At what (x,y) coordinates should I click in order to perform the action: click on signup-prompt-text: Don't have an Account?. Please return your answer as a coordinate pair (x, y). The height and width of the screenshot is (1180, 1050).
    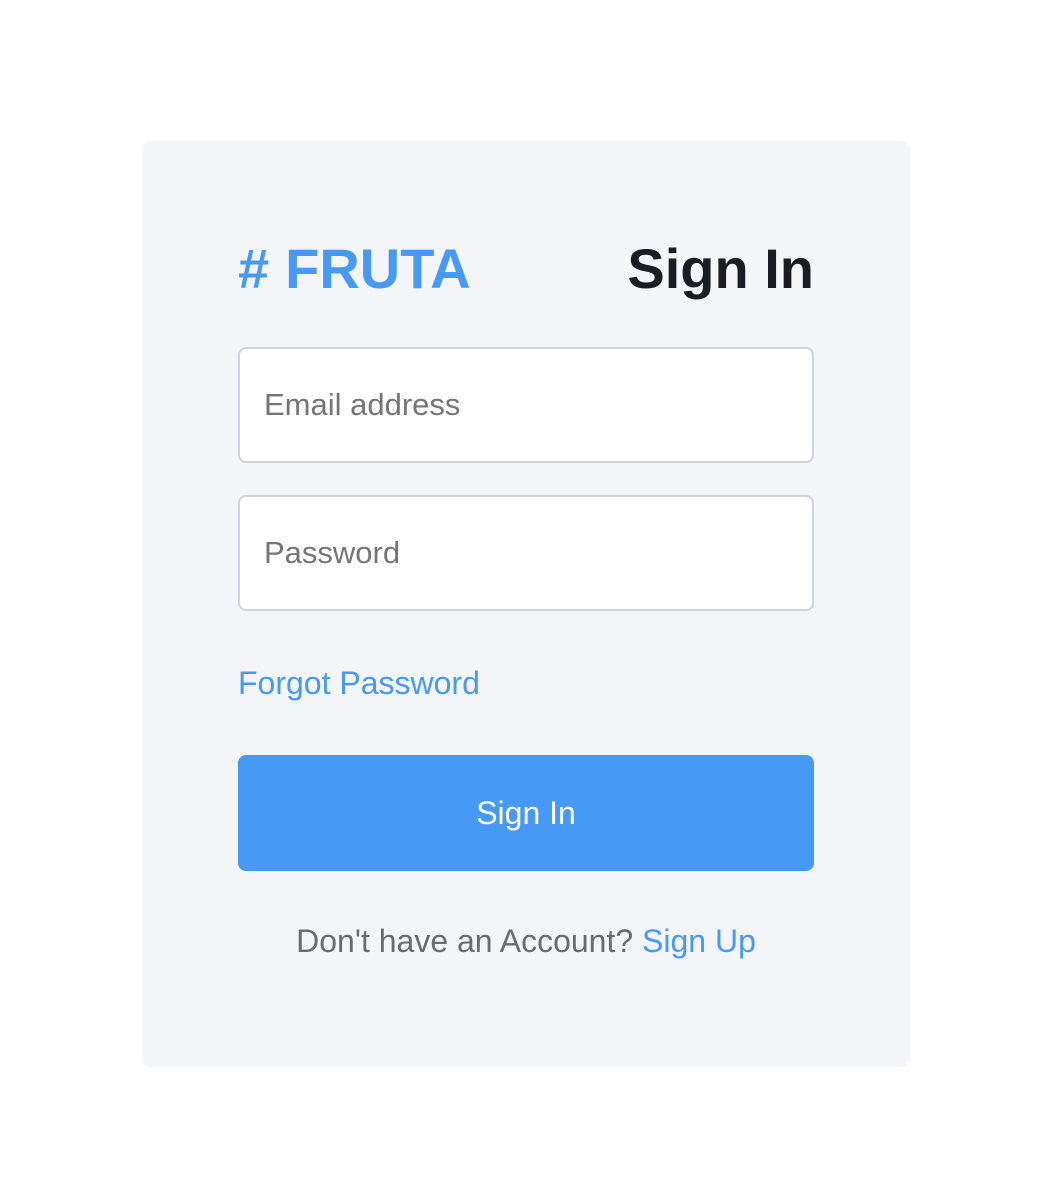
    Looking at the image, I should click on (465, 941).